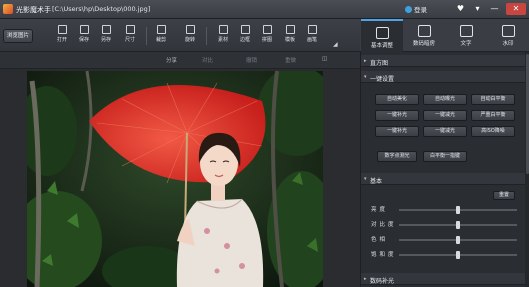  What do you see at coordinates (493, 131) in the screenshot?
I see `high-iso-denoise-button: 高ISO降噪` at bounding box center [493, 131].